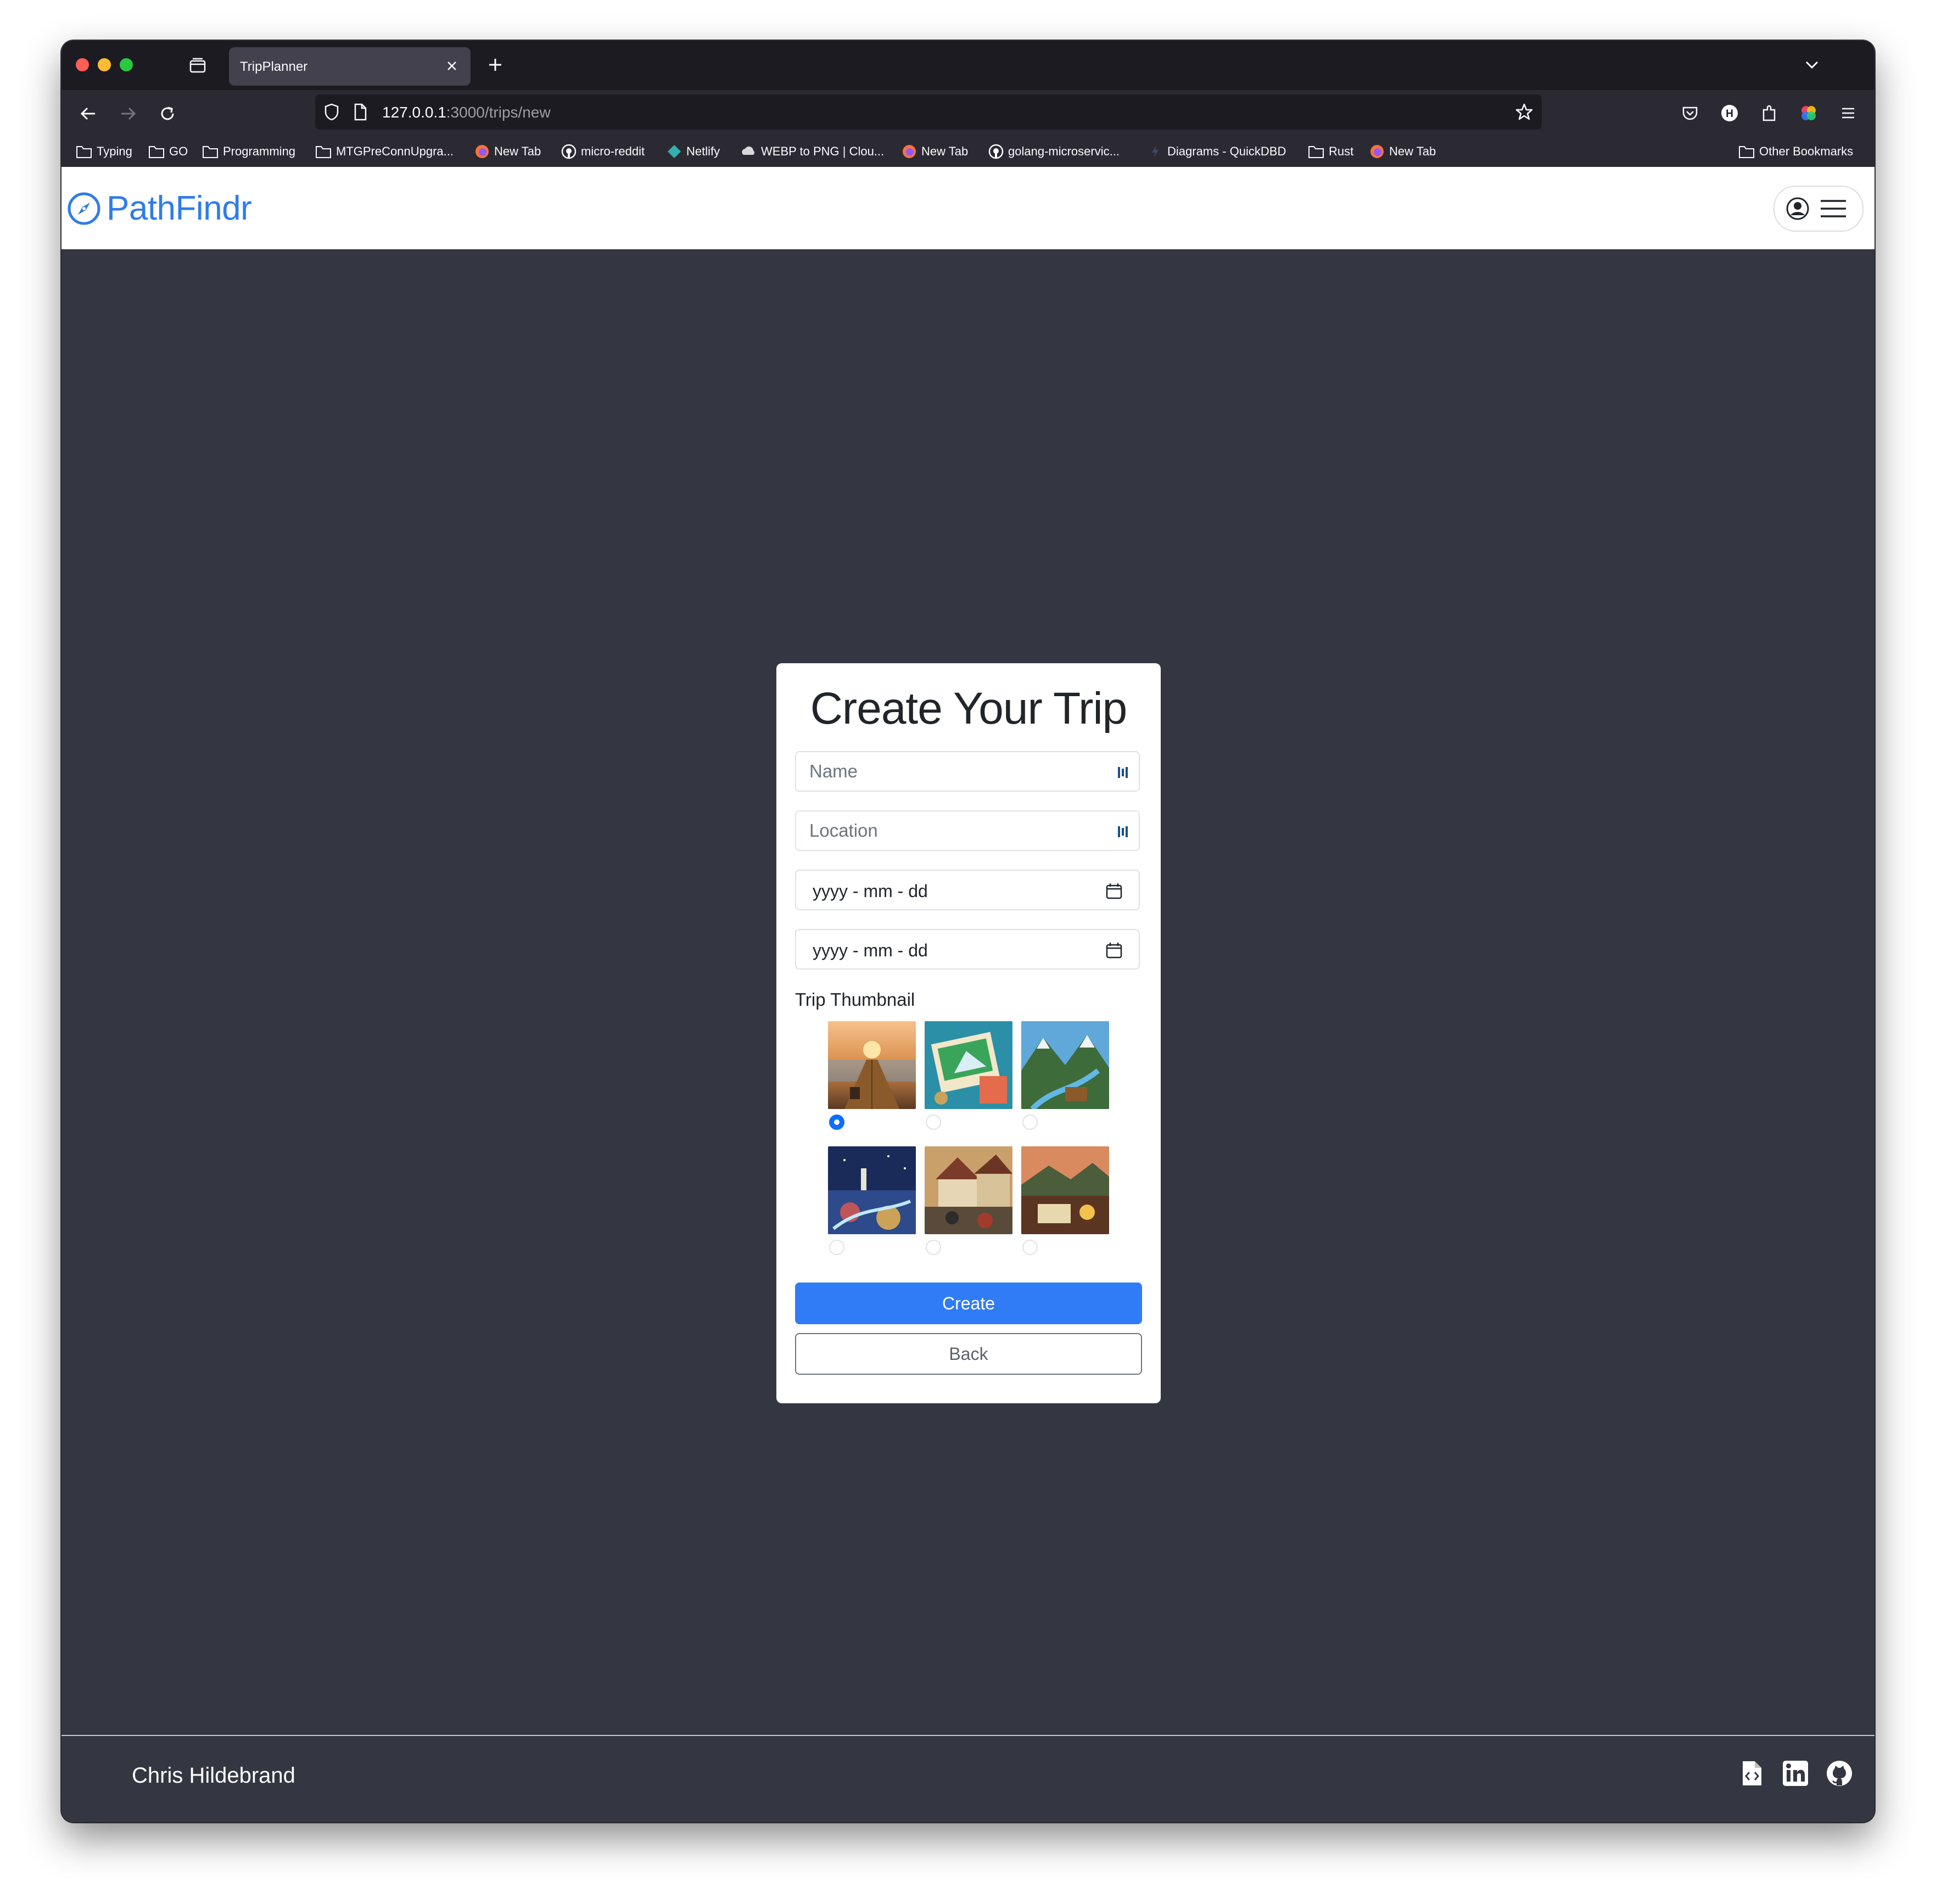  I want to click on bookmark-new-tab-2: New Tab, so click(935, 151).